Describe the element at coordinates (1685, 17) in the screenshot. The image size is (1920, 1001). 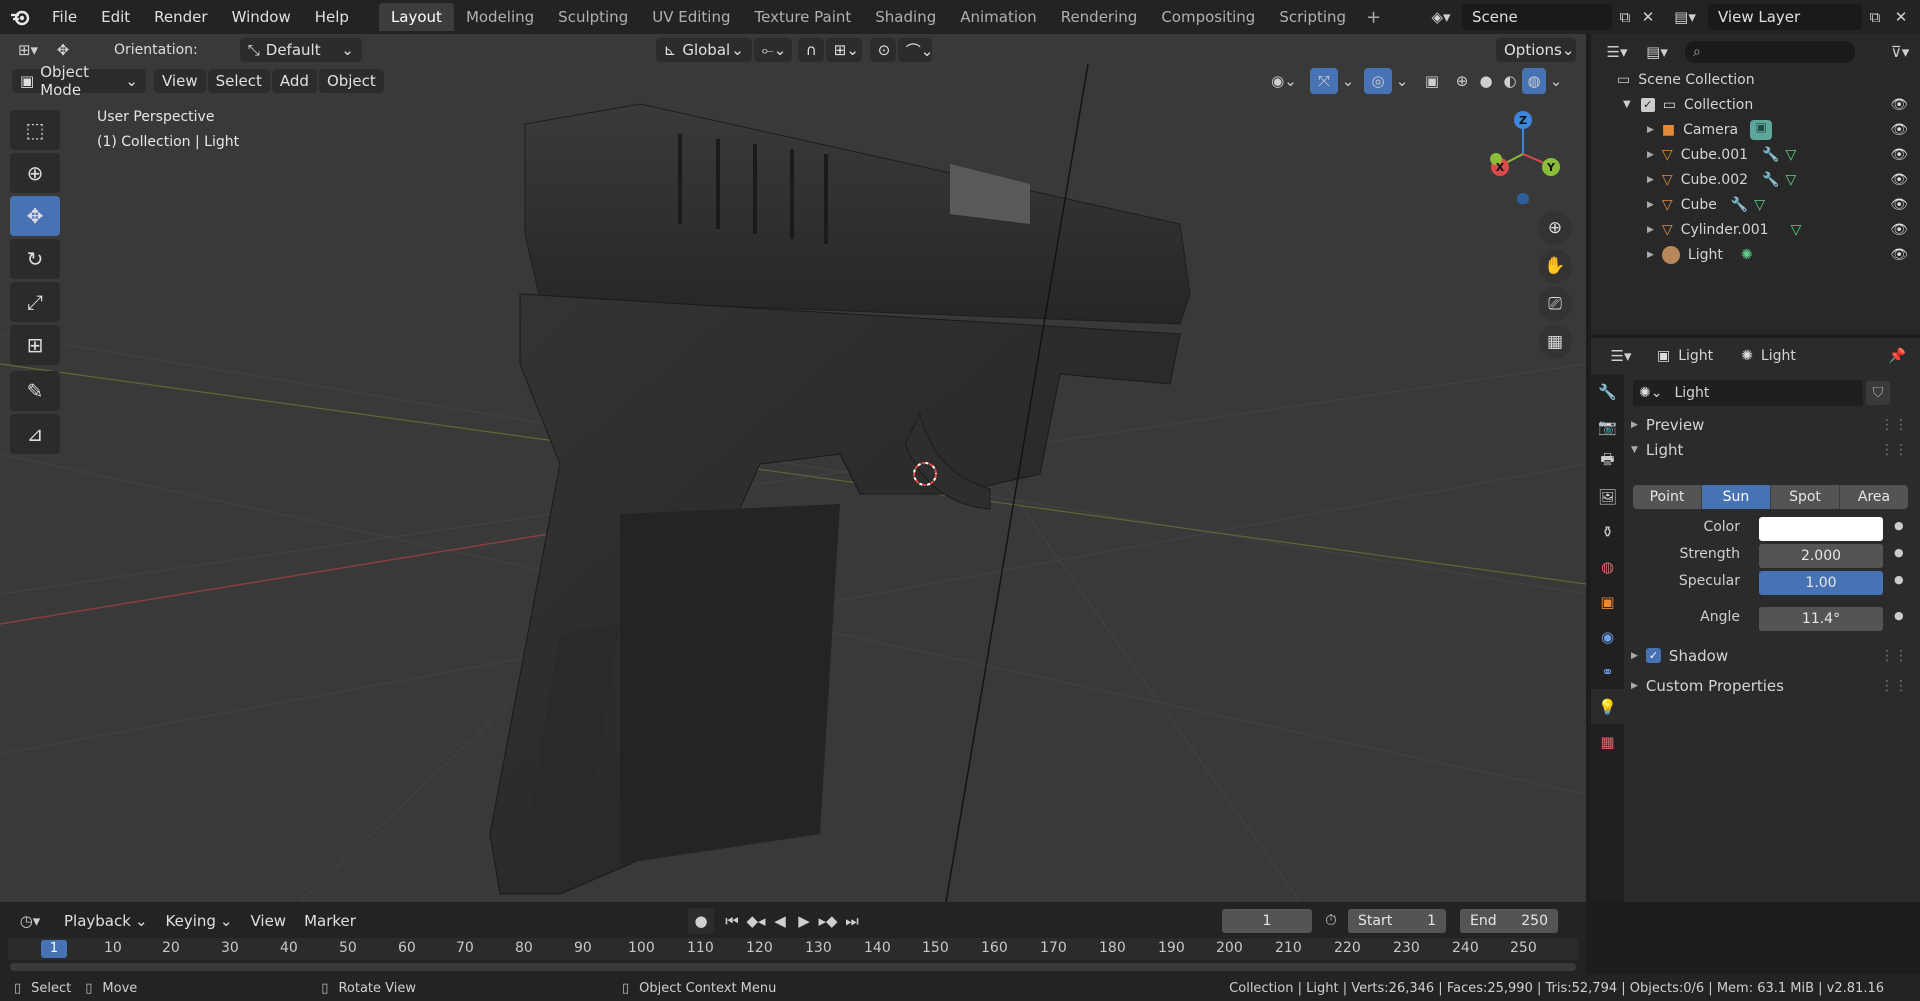
I see `view-layer-selector-icon: ▤▾` at that location.